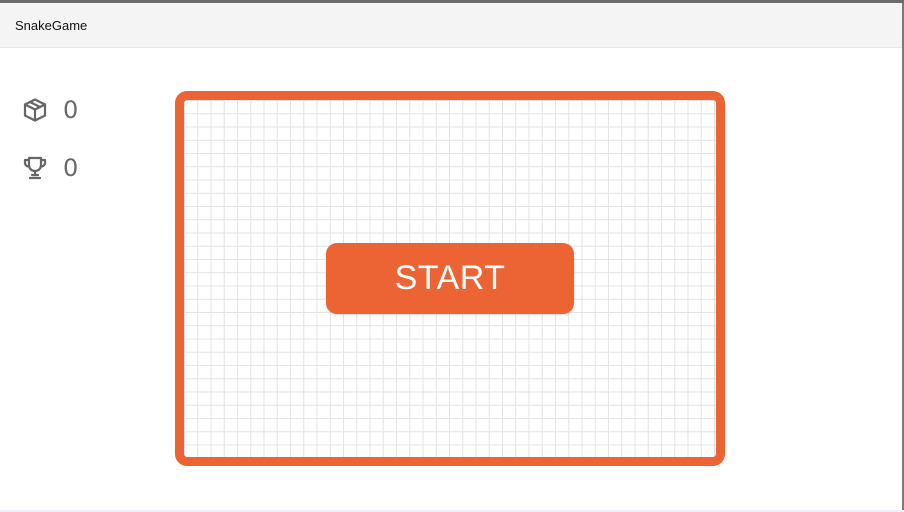 This screenshot has width=904, height=512. I want to click on title-bar: SnakeGame, so click(452, 25).